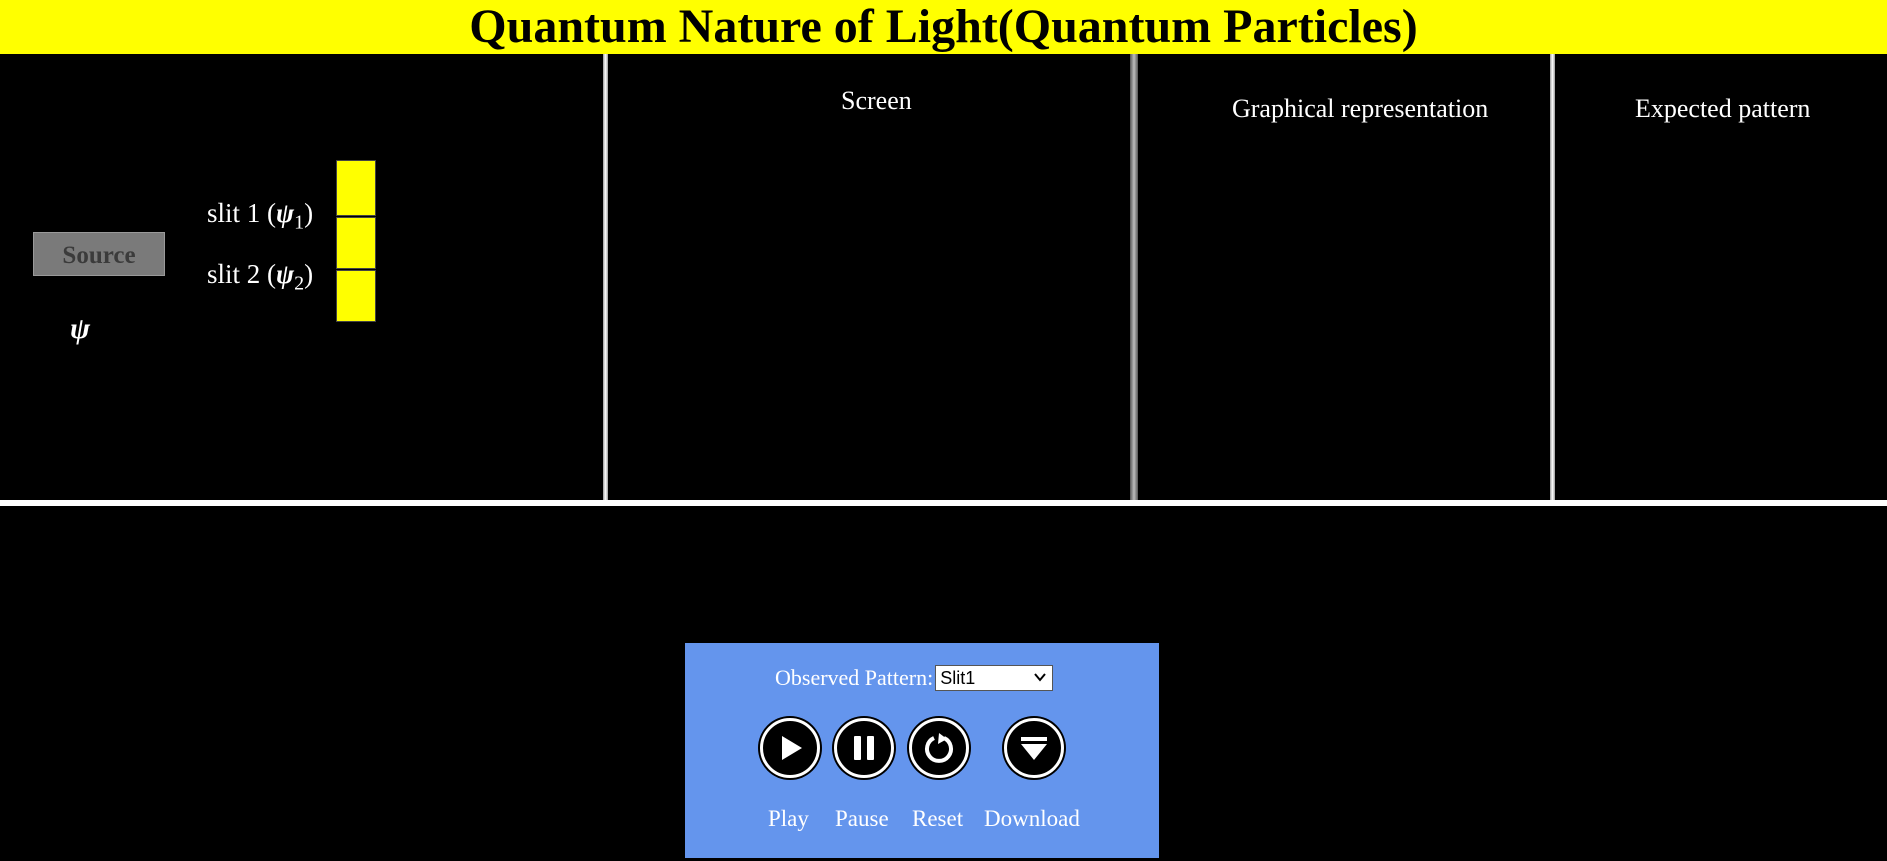 The width and height of the screenshot is (1887, 861). Describe the element at coordinates (285, 213) in the screenshot. I see `slit1-psi: ψ` at that location.